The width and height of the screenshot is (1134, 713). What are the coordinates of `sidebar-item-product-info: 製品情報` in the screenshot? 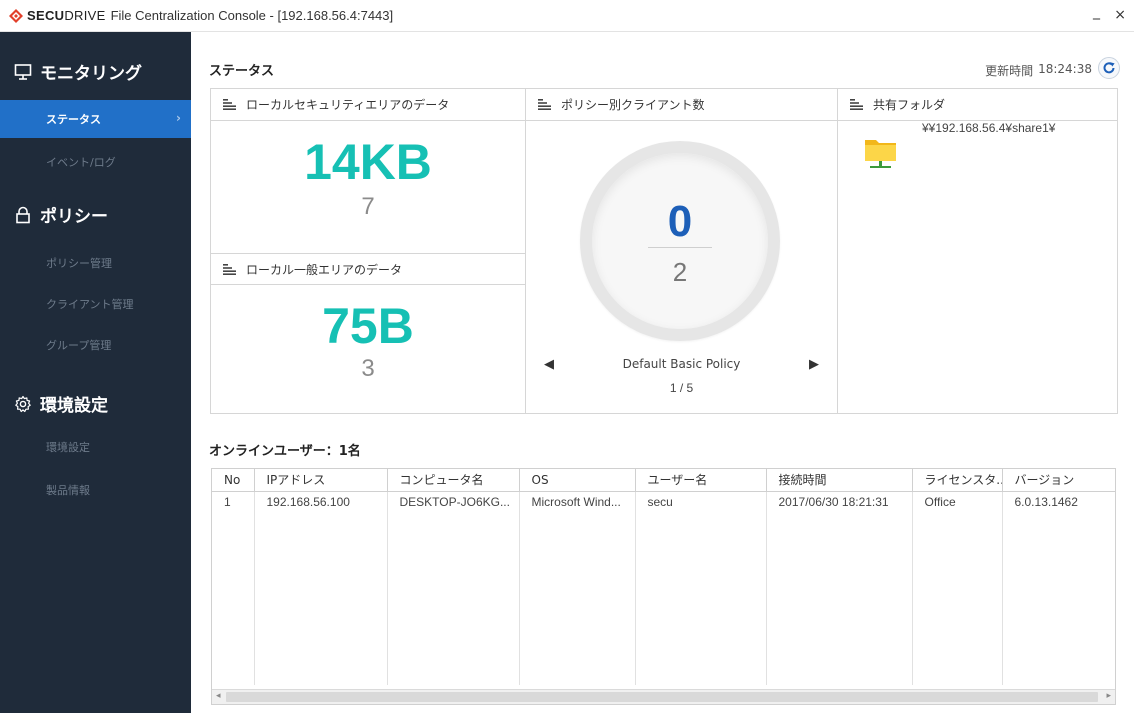 It's located at (95, 490).